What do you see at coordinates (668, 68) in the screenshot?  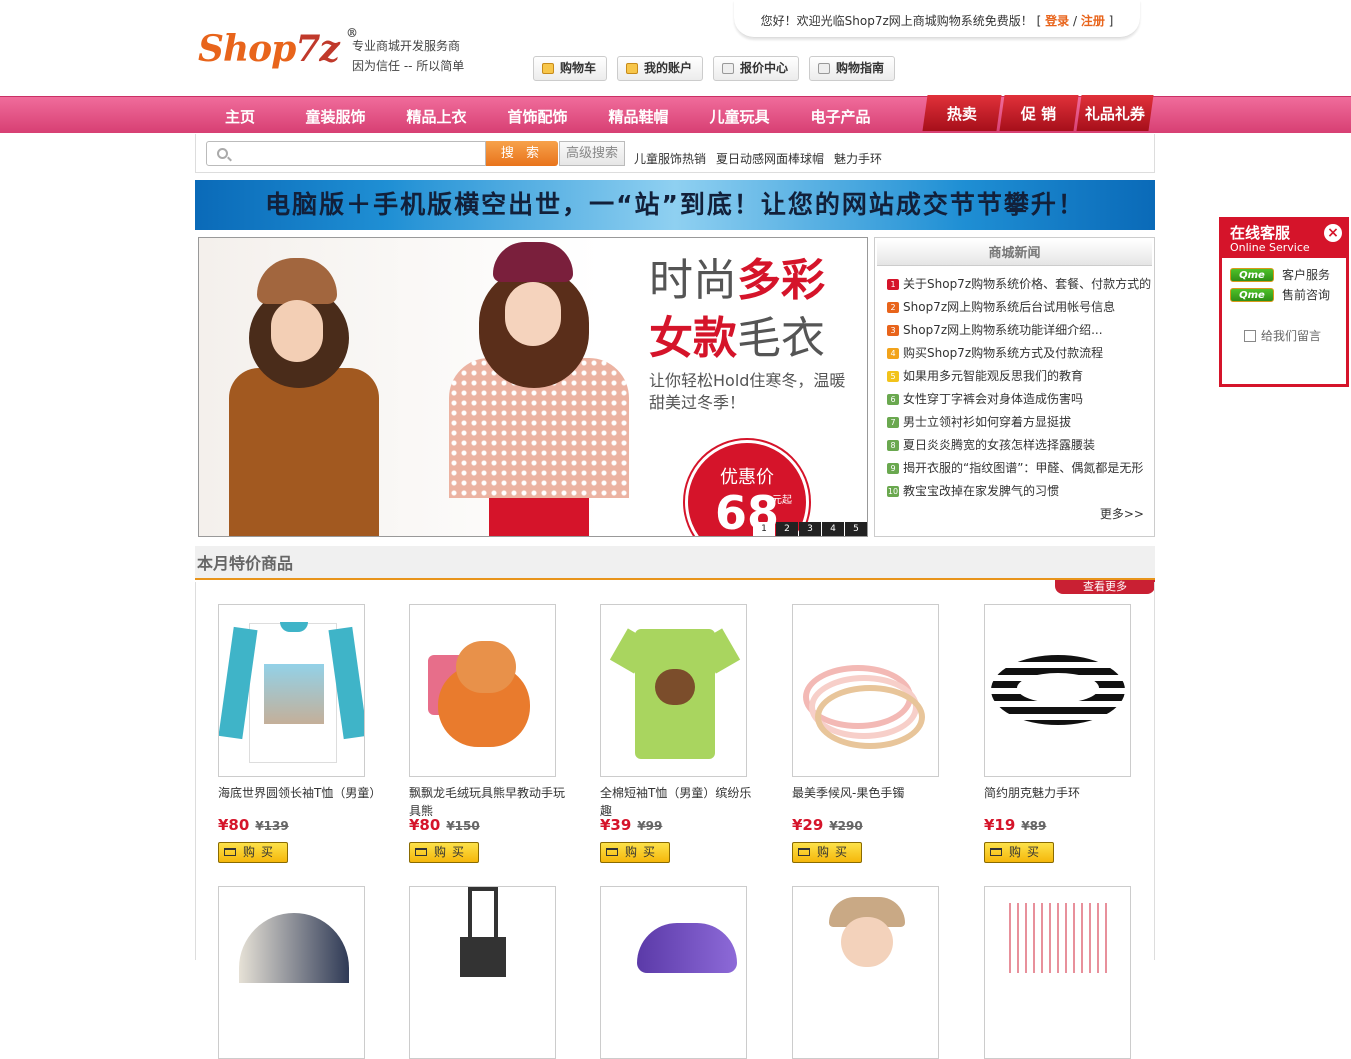 I see `account-label: 我的账户` at bounding box center [668, 68].